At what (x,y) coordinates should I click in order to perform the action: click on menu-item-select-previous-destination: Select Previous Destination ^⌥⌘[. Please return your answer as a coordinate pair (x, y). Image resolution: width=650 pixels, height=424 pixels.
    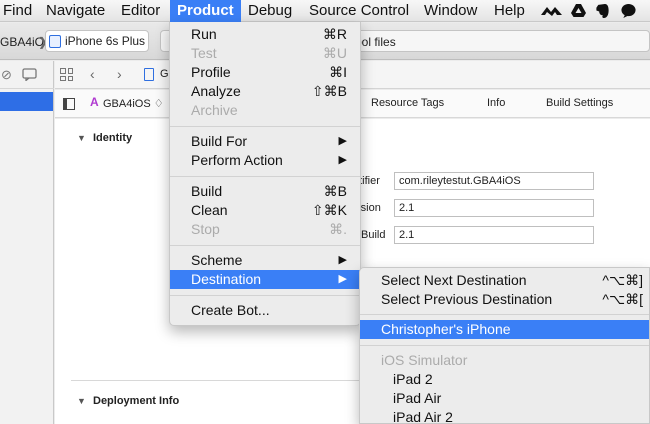
    Looking at the image, I should click on (504, 299).